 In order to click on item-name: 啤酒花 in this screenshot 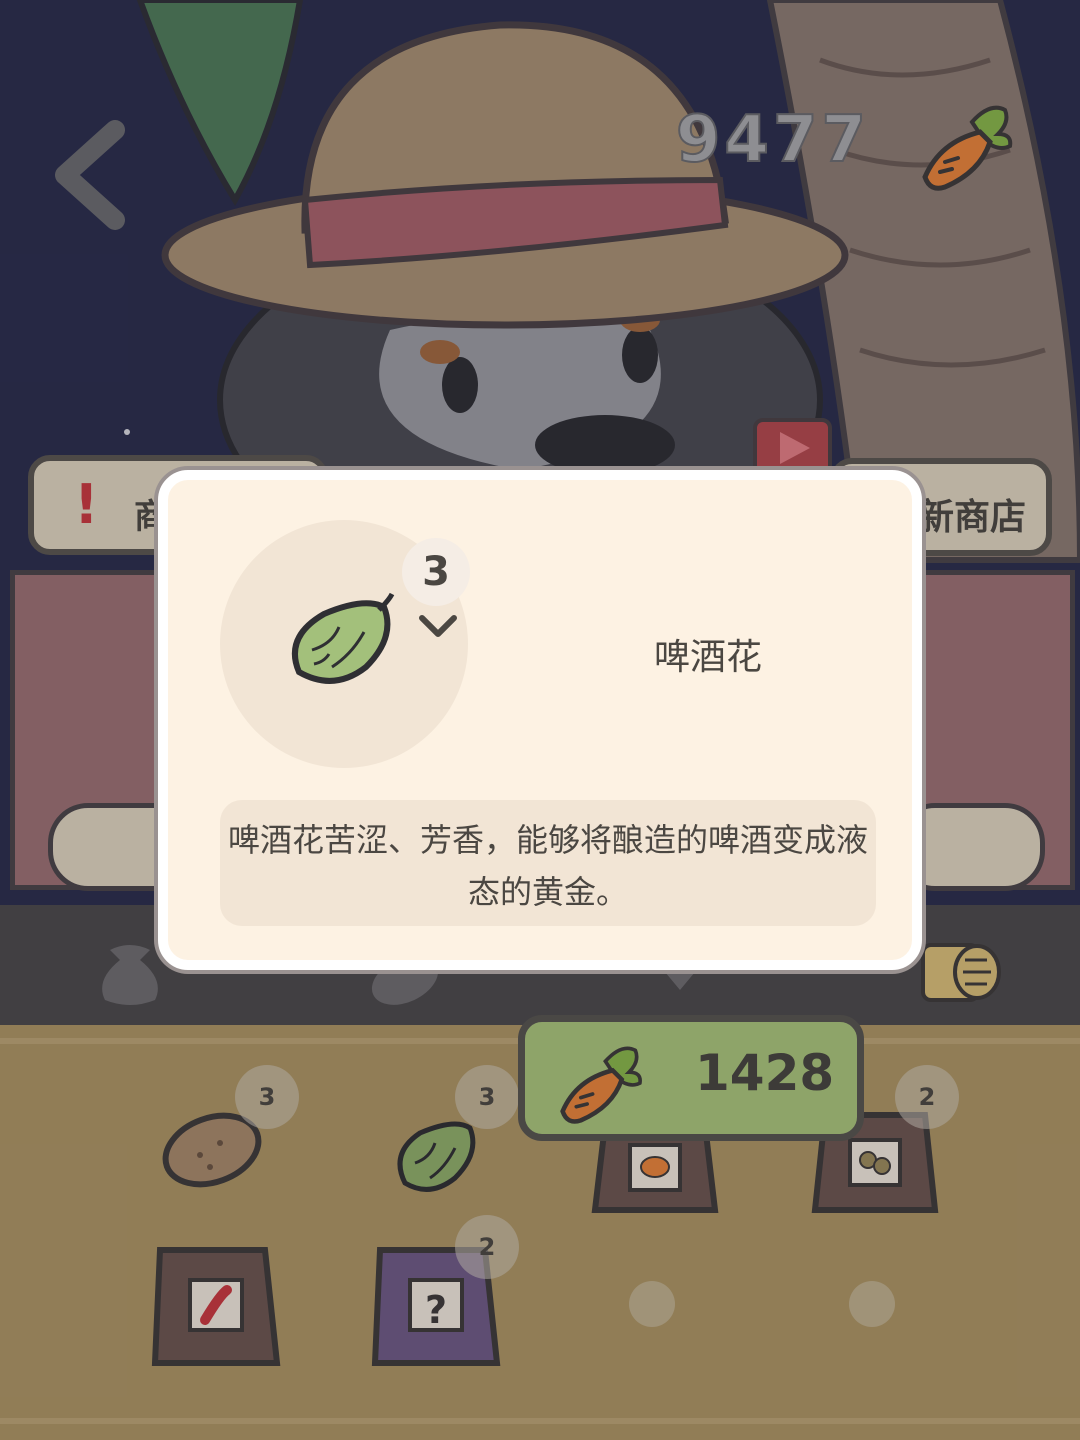, I will do `click(707, 657)`.